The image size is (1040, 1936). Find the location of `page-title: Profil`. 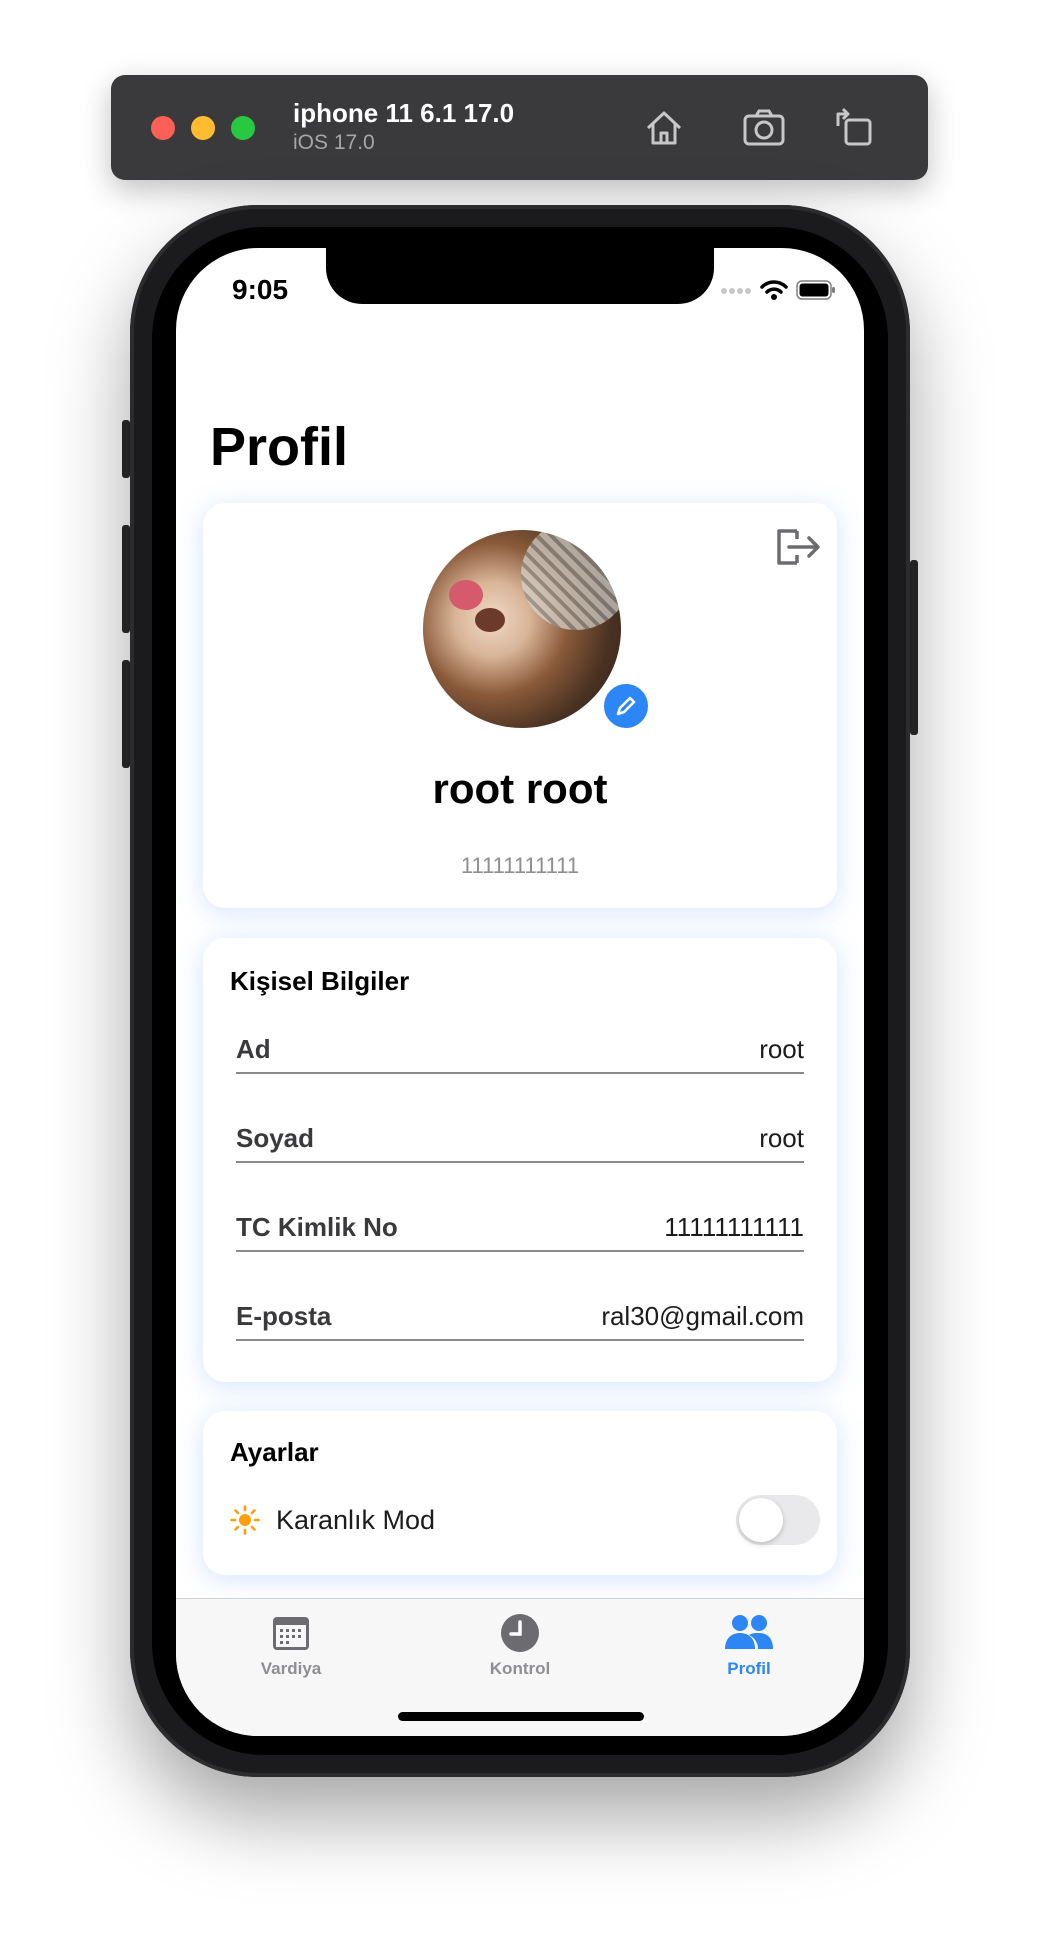

page-title: Profil is located at coordinates (279, 447).